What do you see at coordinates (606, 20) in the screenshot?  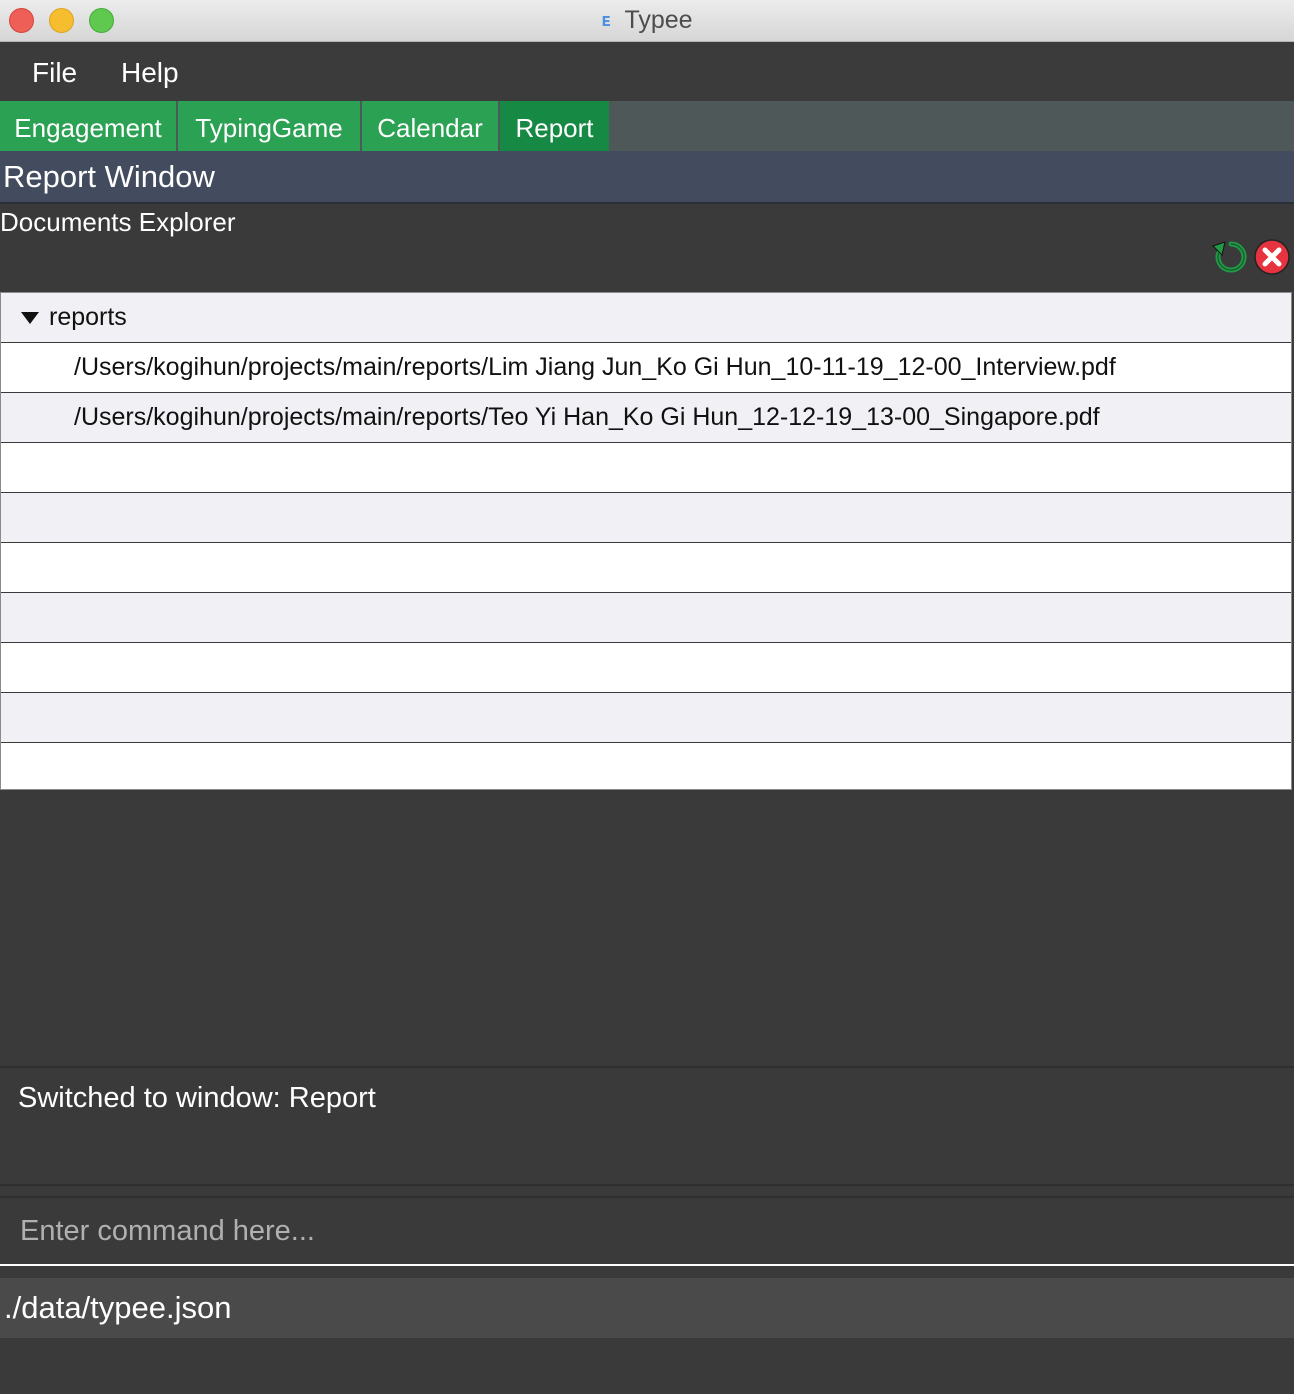 I see `app-icon: ᴇ` at bounding box center [606, 20].